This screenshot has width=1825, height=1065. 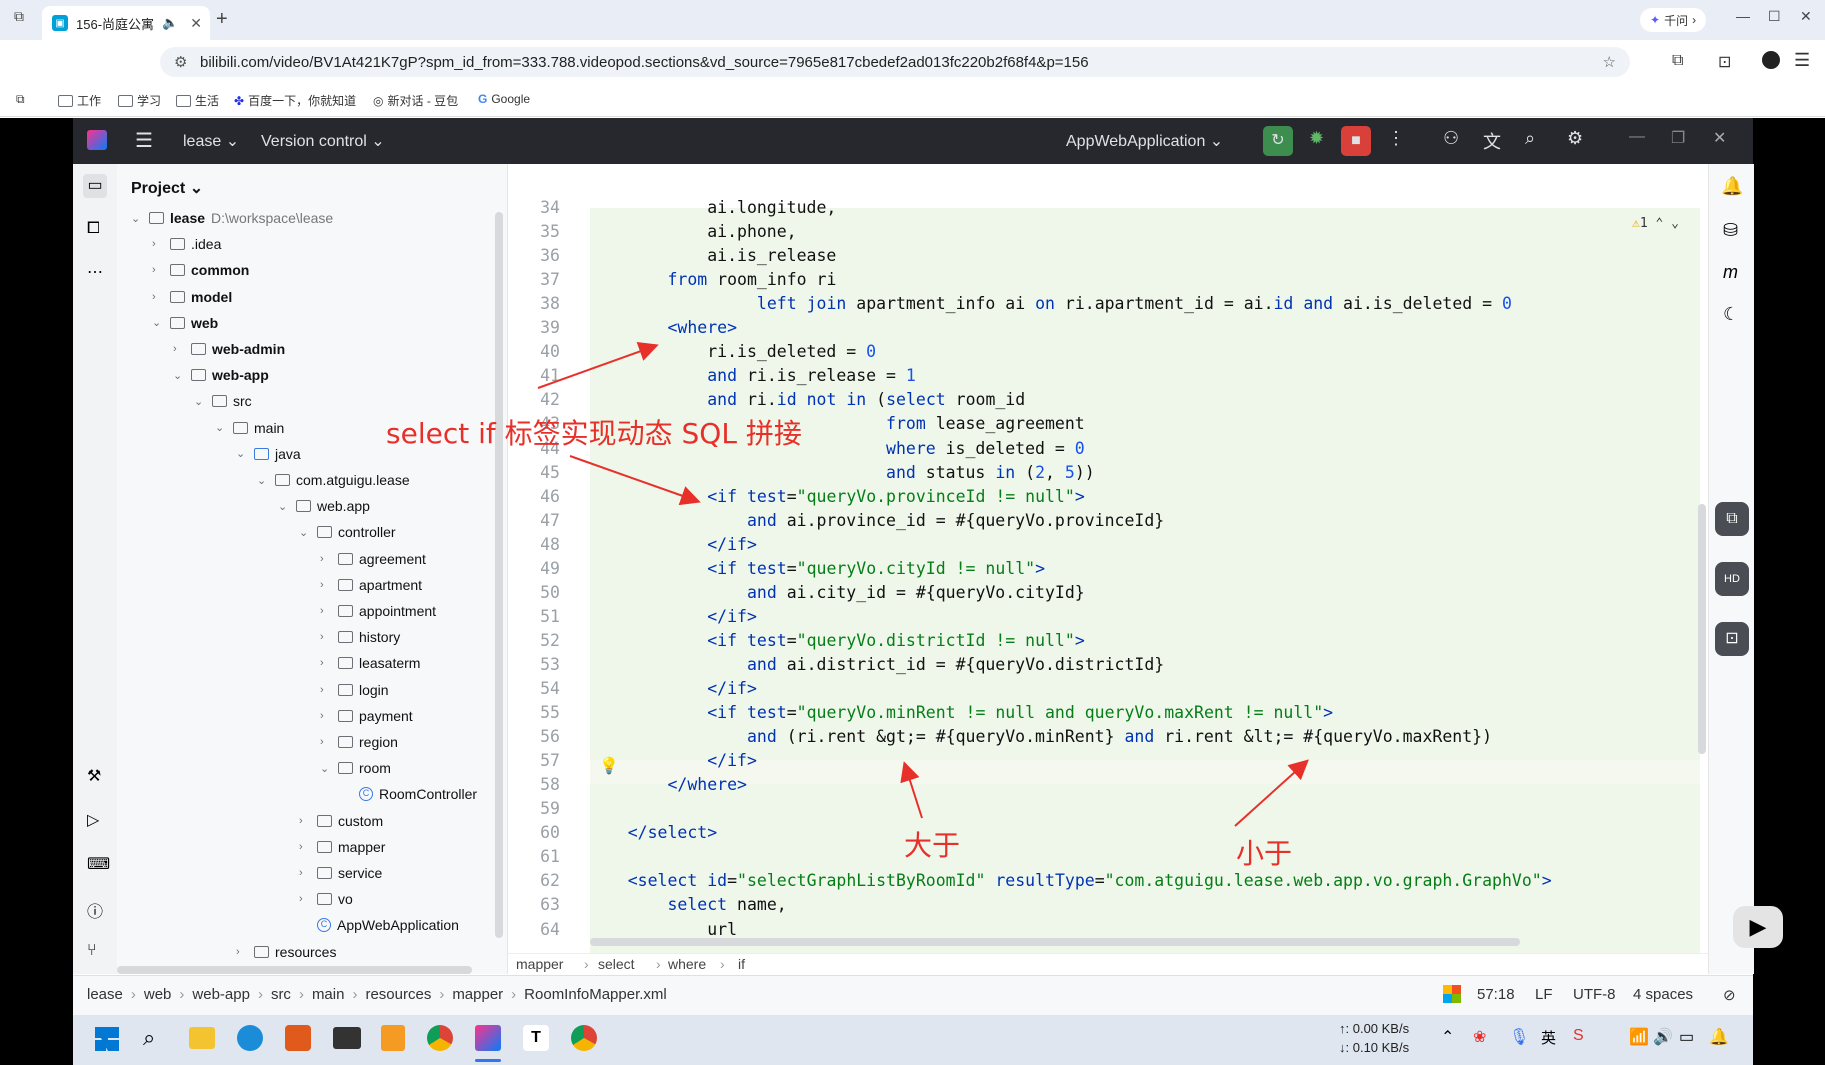 I want to click on warning-counter: ⚠1 ⌃ ⌄, so click(x=1655, y=223).